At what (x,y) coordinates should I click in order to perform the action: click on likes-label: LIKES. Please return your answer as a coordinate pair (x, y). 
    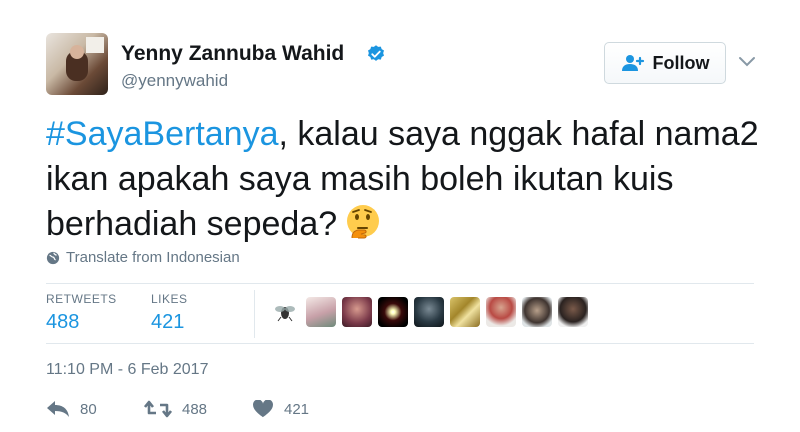
    Looking at the image, I should click on (169, 299).